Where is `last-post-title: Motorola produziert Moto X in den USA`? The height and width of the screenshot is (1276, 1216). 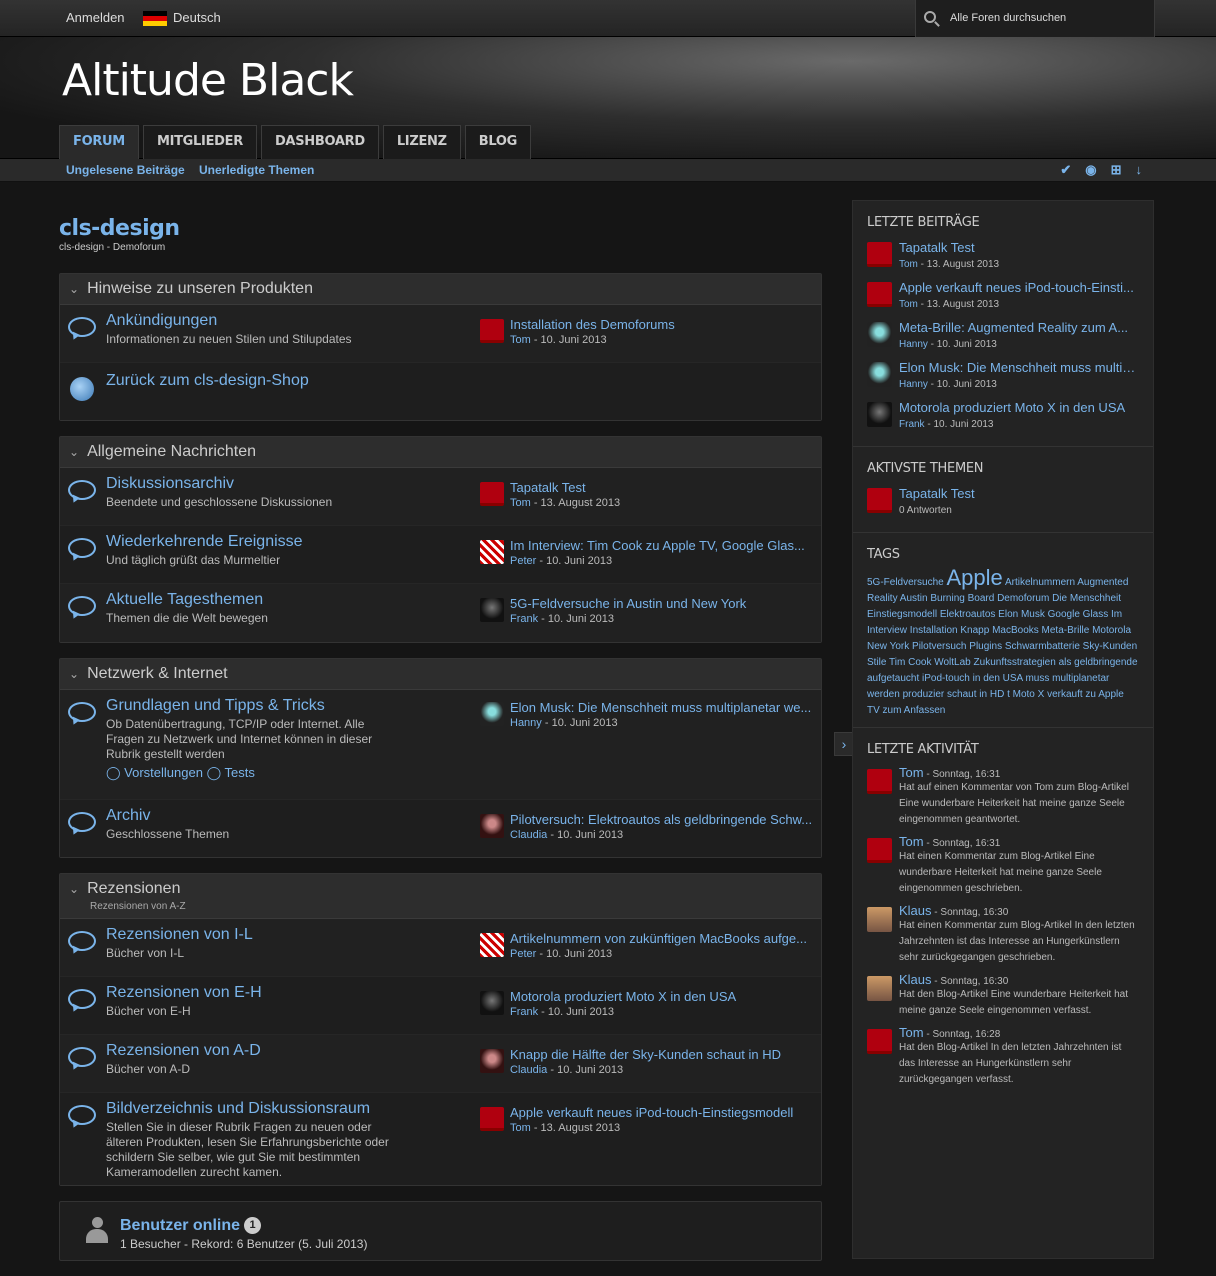 last-post-title: Motorola produziert Moto X in den USA is located at coordinates (662, 996).